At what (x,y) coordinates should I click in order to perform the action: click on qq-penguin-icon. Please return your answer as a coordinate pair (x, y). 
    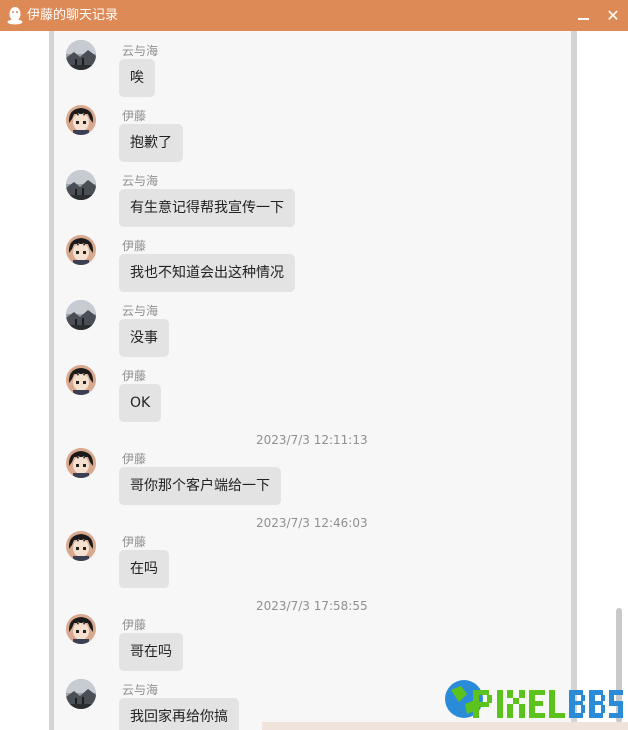
    Looking at the image, I should click on (15, 16).